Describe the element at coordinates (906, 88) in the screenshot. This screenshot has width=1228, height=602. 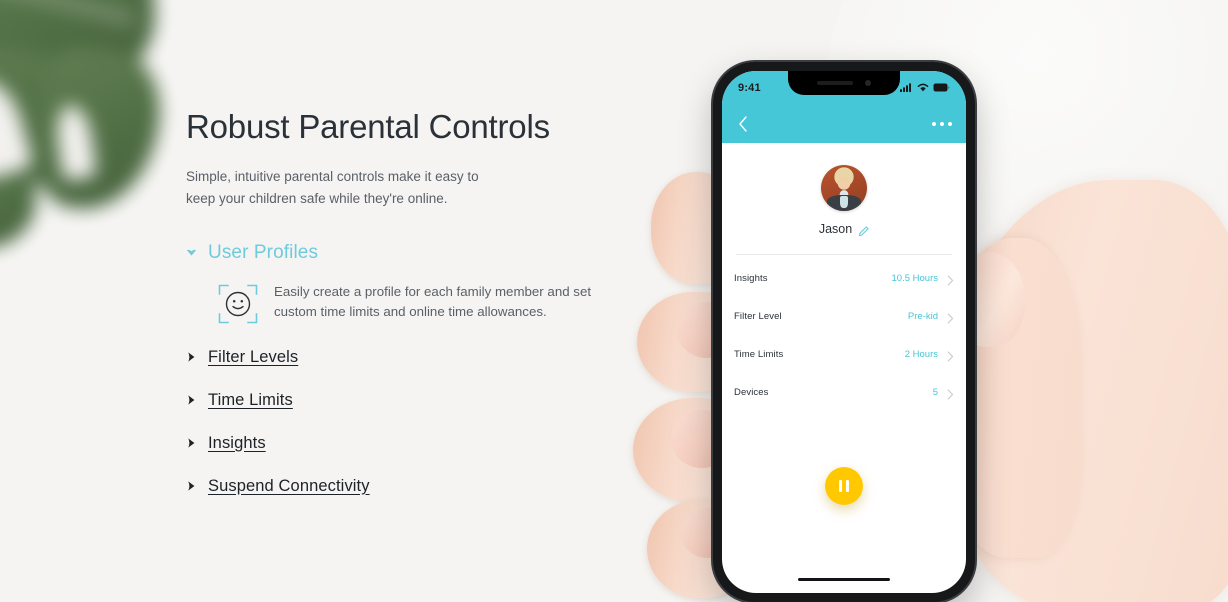
I see `cellular-signal-icon` at that location.